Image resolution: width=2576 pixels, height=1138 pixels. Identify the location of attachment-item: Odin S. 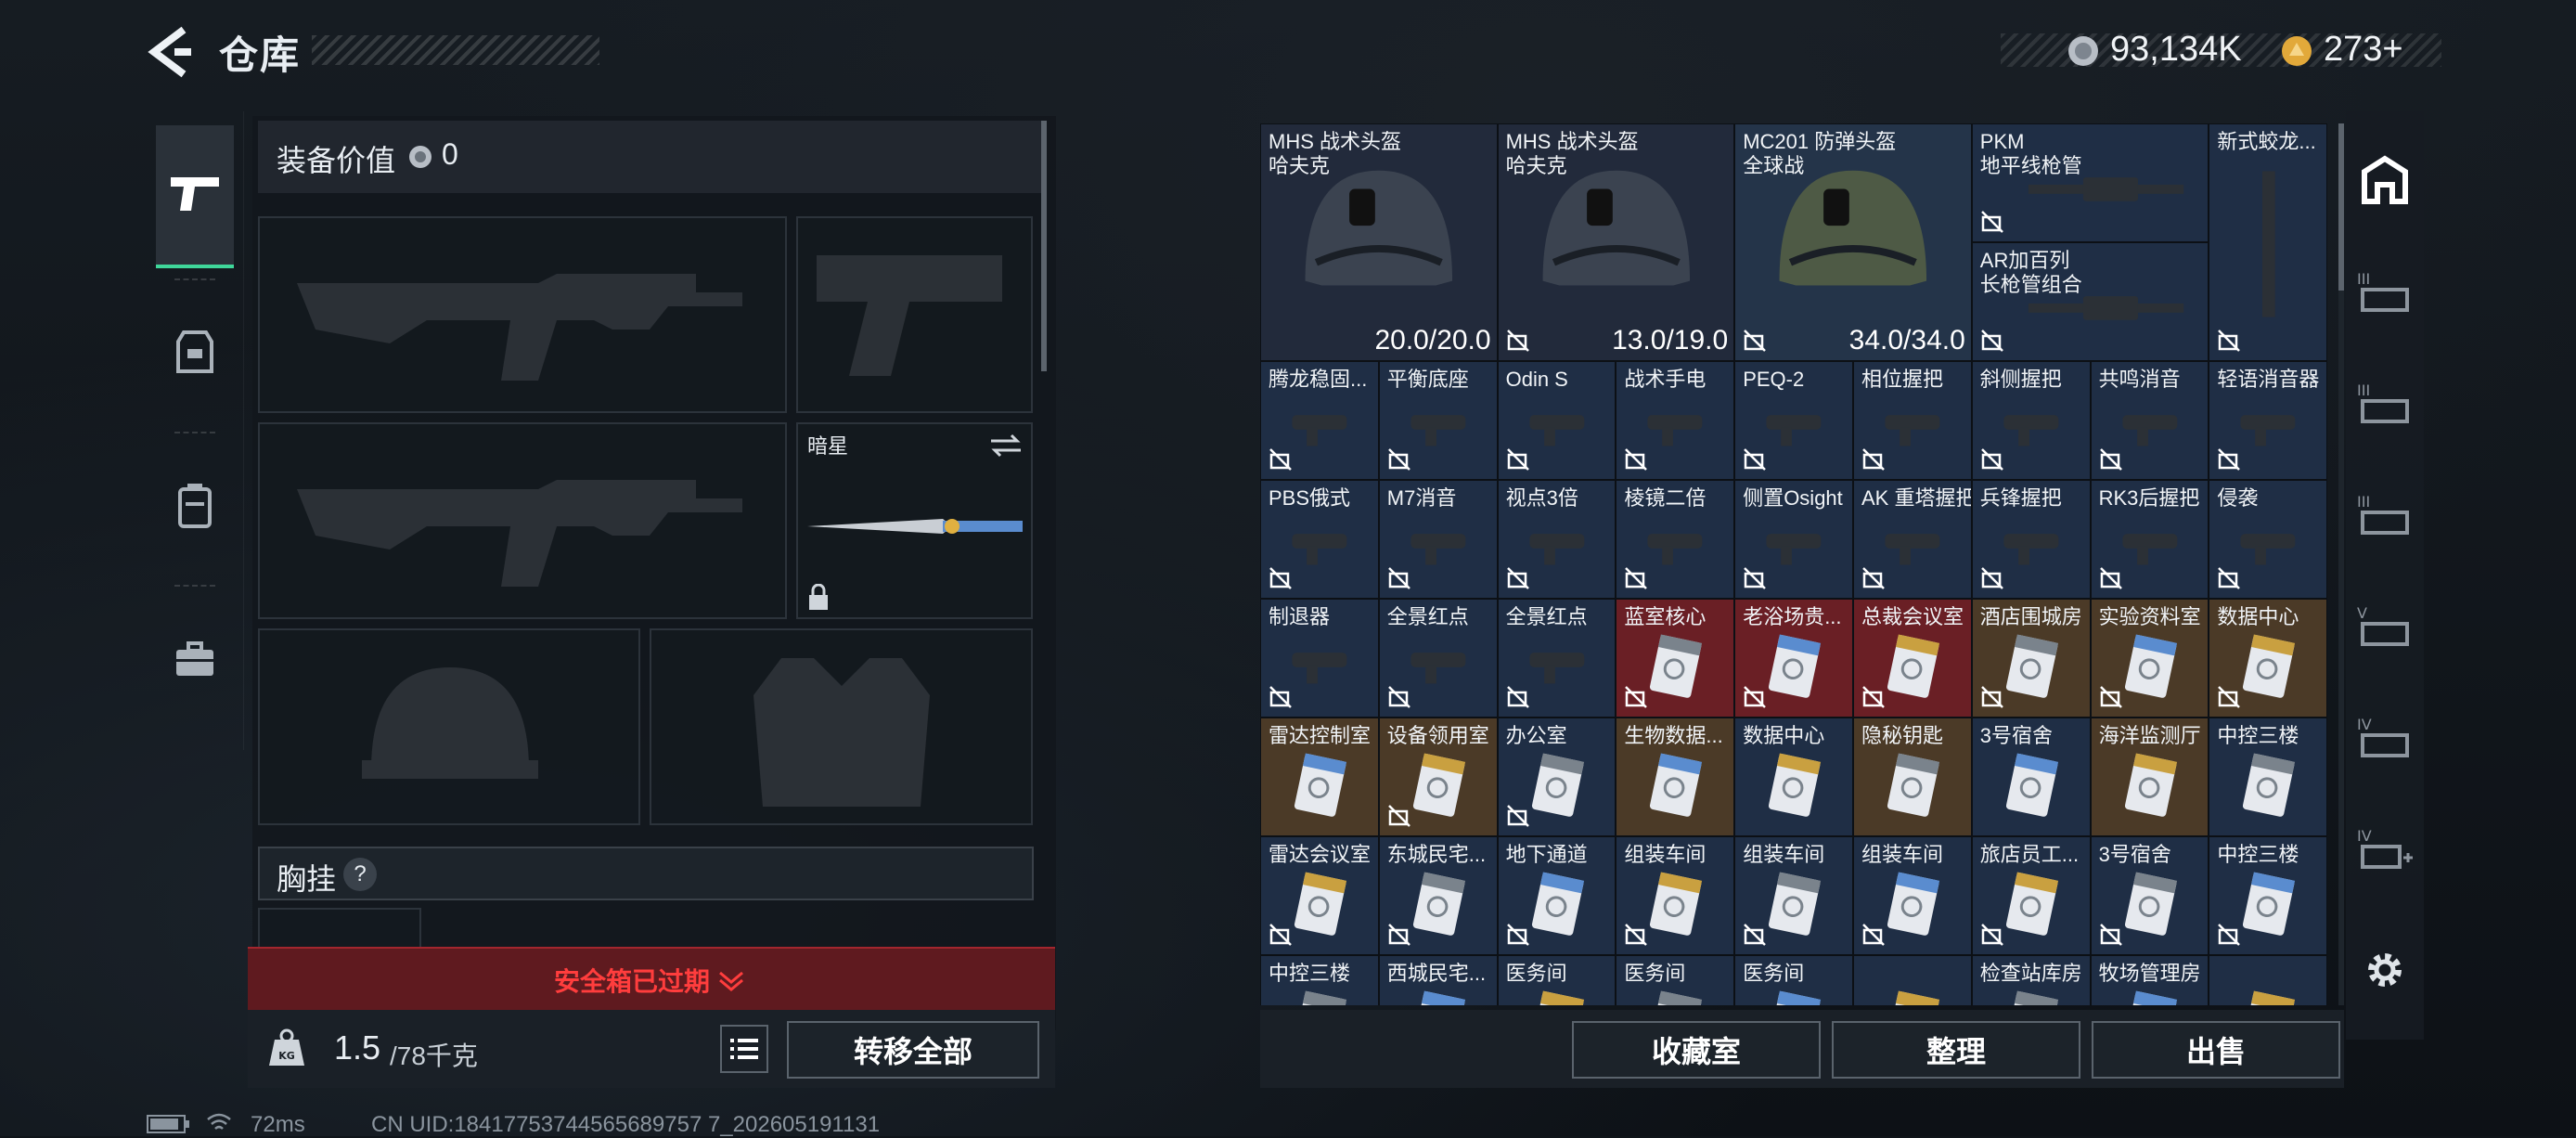
(1556, 421).